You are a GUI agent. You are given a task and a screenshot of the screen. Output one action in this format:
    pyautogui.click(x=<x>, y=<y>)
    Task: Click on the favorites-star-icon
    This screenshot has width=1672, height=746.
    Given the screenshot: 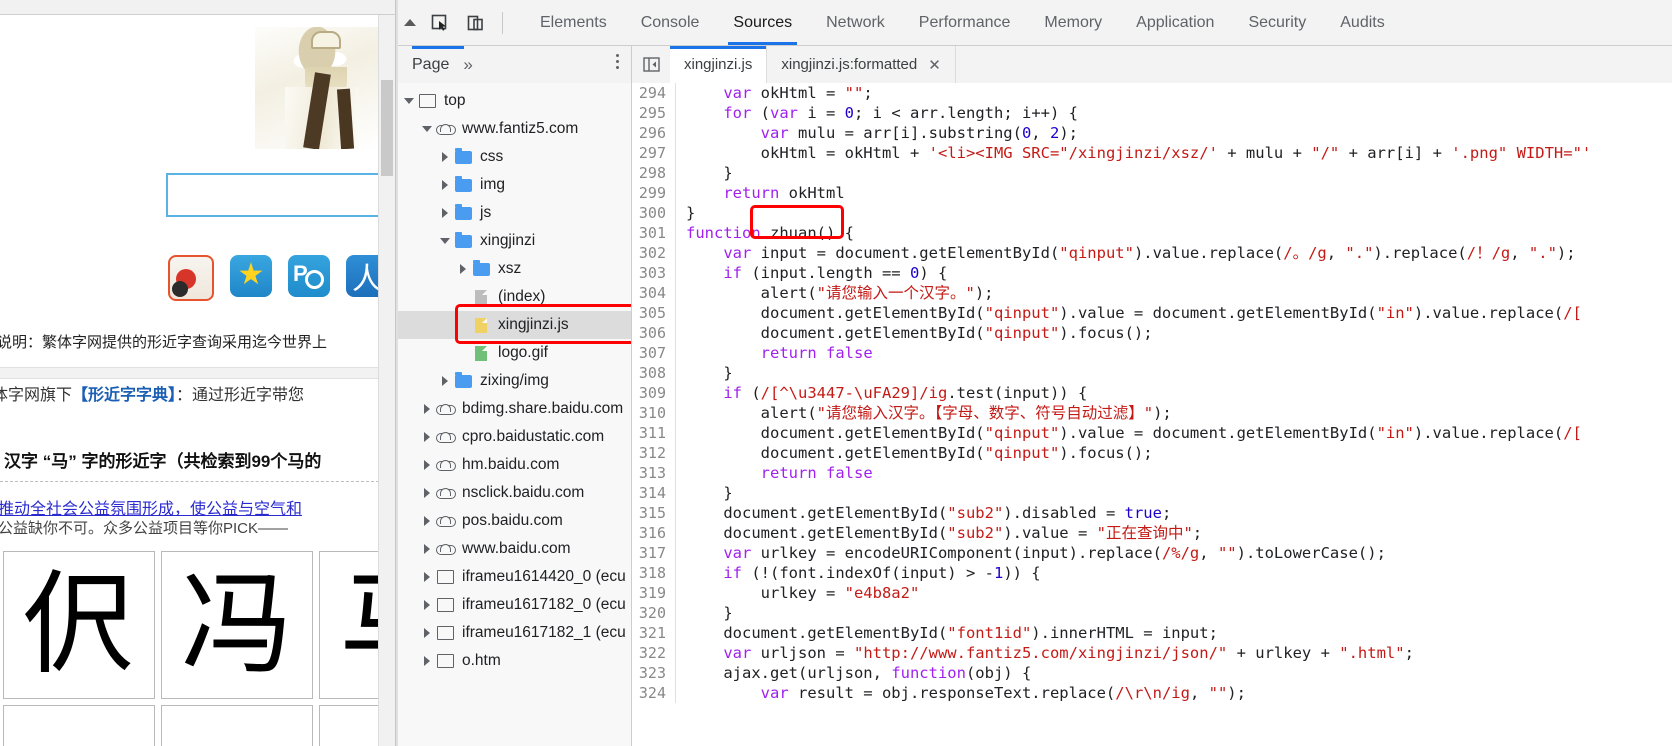 What is the action you would take?
    pyautogui.click(x=251, y=276)
    